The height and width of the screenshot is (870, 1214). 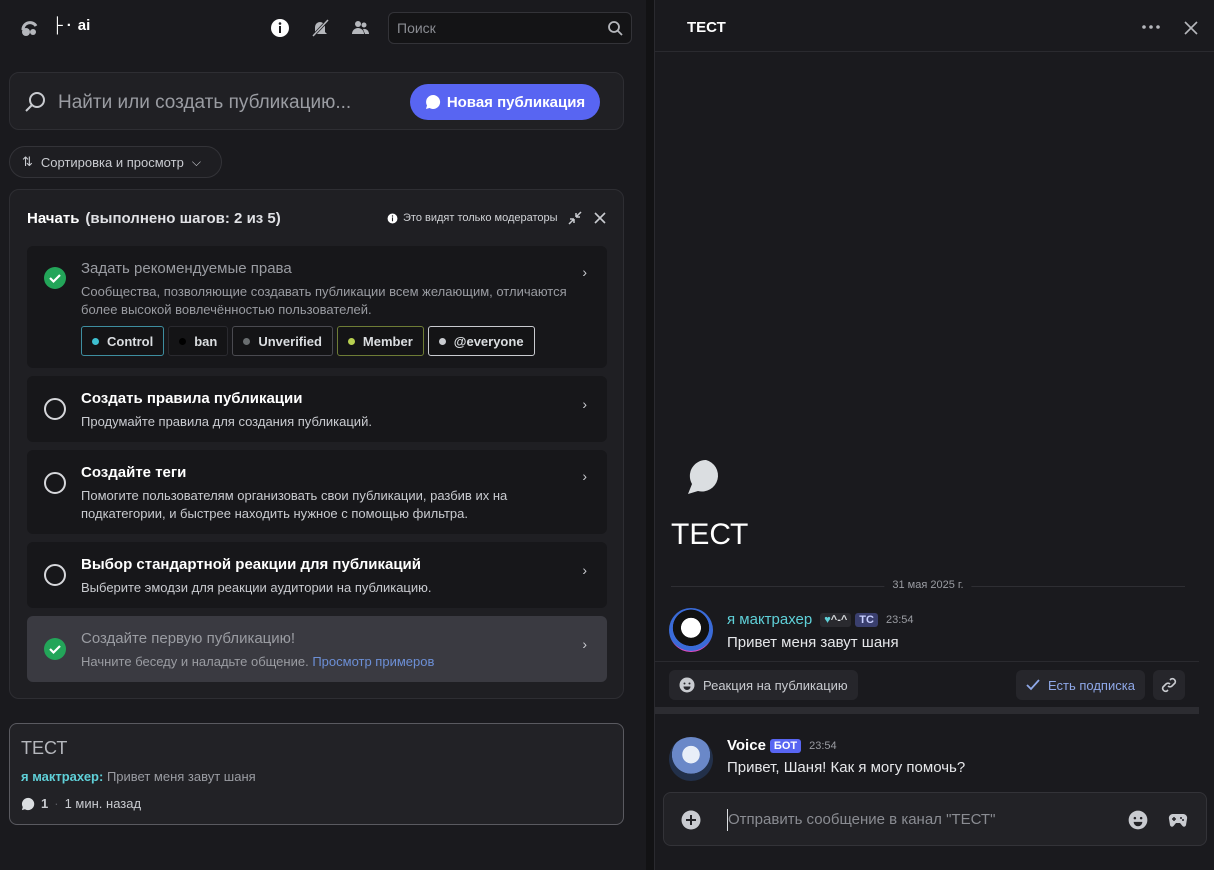 I want to click on subscribed-button: Есть подписка, so click(x=1080, y=685).